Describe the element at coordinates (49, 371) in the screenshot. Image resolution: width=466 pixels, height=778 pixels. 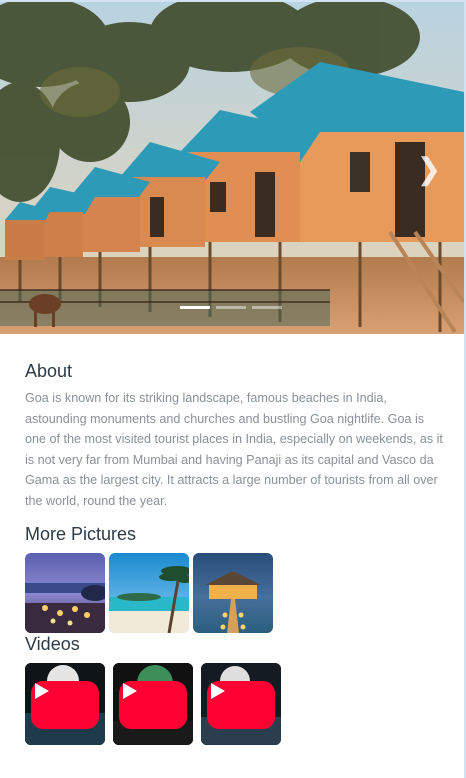
I see `about-heading: About` at that location.